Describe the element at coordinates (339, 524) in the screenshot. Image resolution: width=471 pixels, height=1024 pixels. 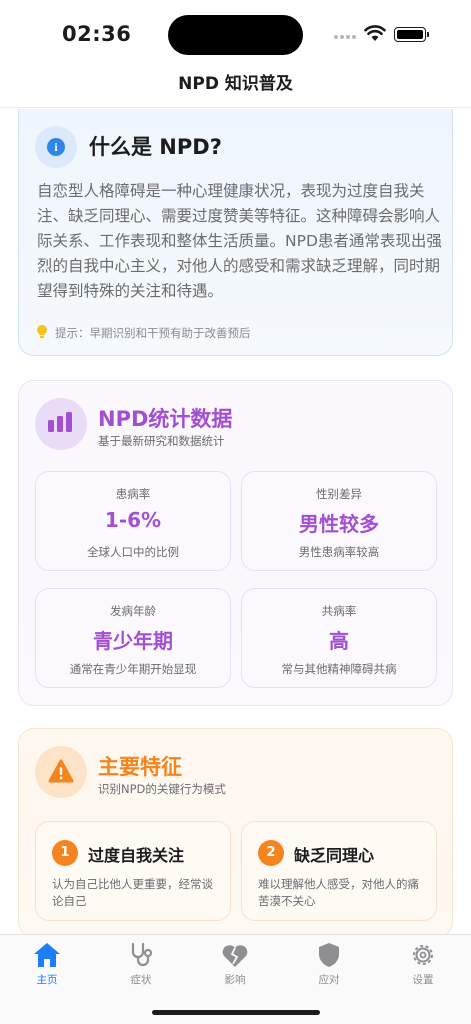
I see `stat-value: 男性较多` at that location.